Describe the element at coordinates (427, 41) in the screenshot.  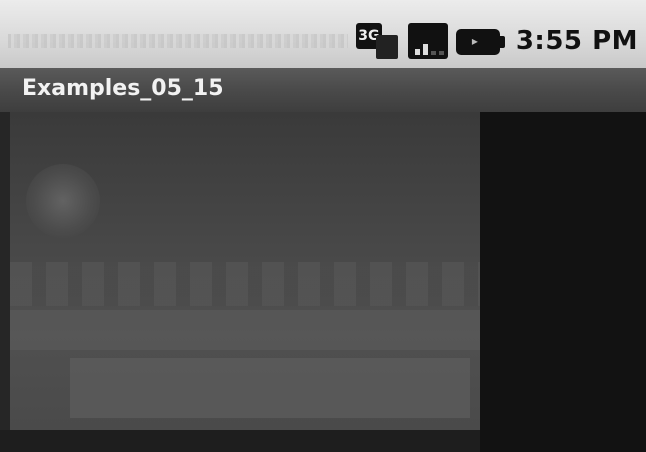
I see `signal-strength-icon` at that location.